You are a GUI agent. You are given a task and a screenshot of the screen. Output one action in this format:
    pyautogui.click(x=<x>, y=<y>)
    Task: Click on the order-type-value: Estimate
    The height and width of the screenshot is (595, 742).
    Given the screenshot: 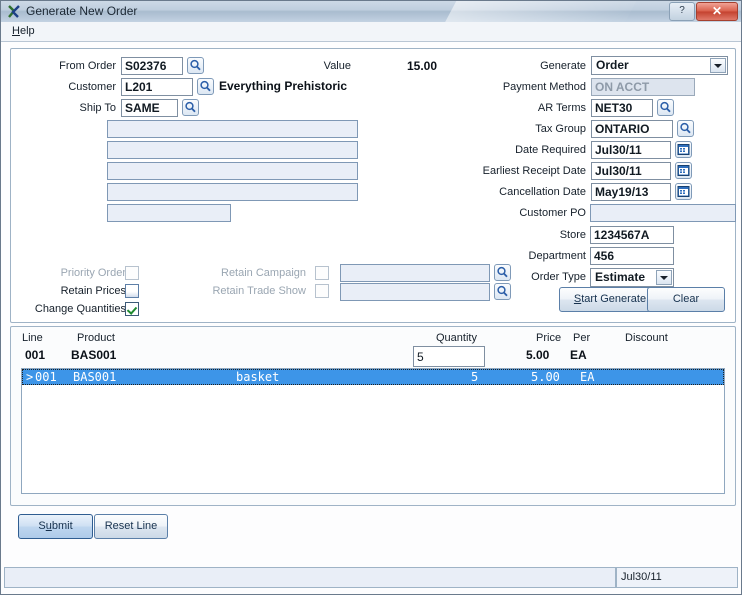 What is the action you would take?
    pyautogui.click(x=620, y=277)
    